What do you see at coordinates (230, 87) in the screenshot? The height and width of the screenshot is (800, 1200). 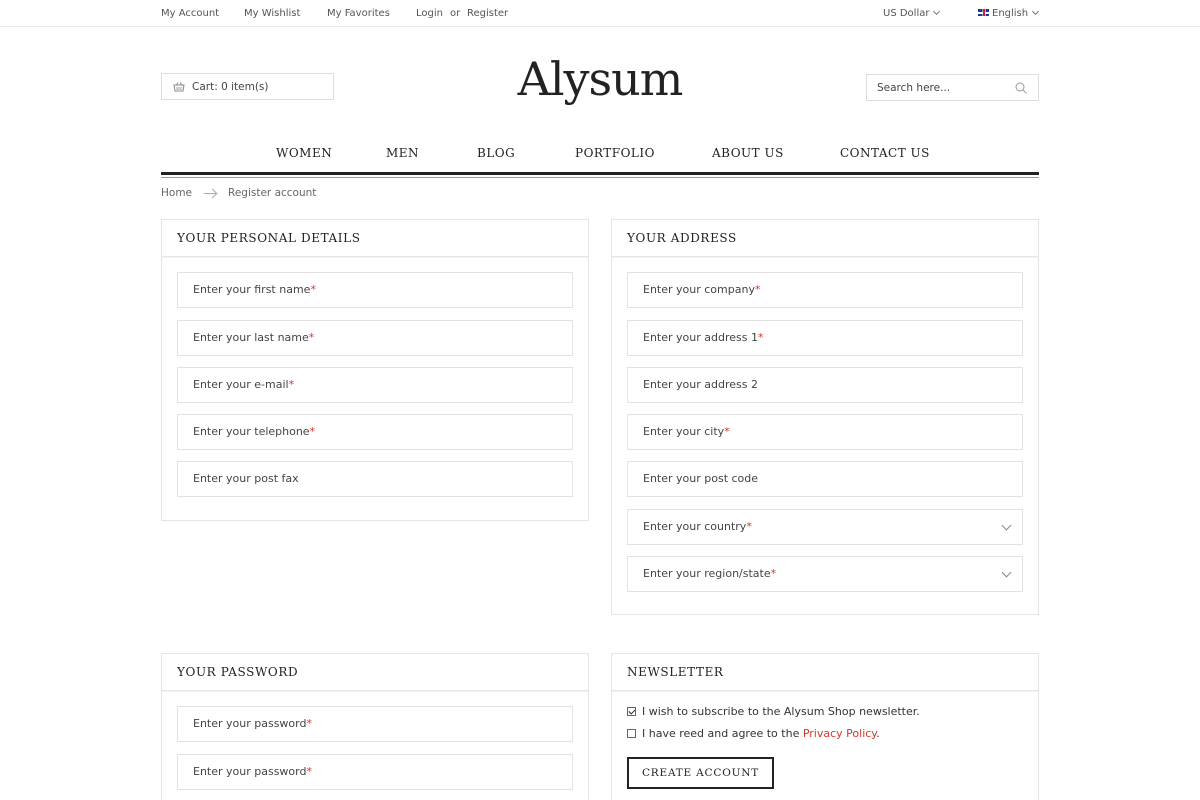 I see `cart-label: Cart: 0 item(s)` at bounding box center [230, 87].